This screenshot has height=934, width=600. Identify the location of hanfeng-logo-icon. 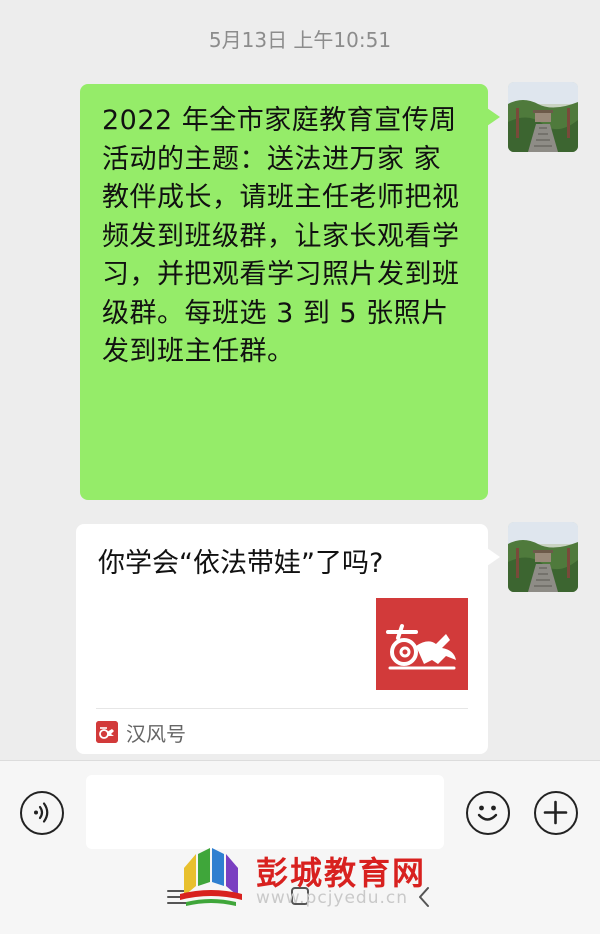
(107, 732).